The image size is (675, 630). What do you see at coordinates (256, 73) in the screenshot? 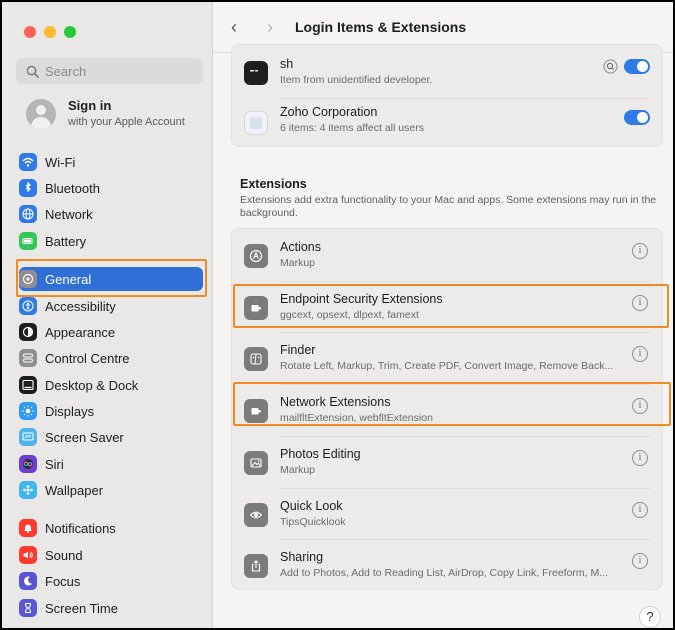
I see `terminal-icon` at bounding box center [256, 73].